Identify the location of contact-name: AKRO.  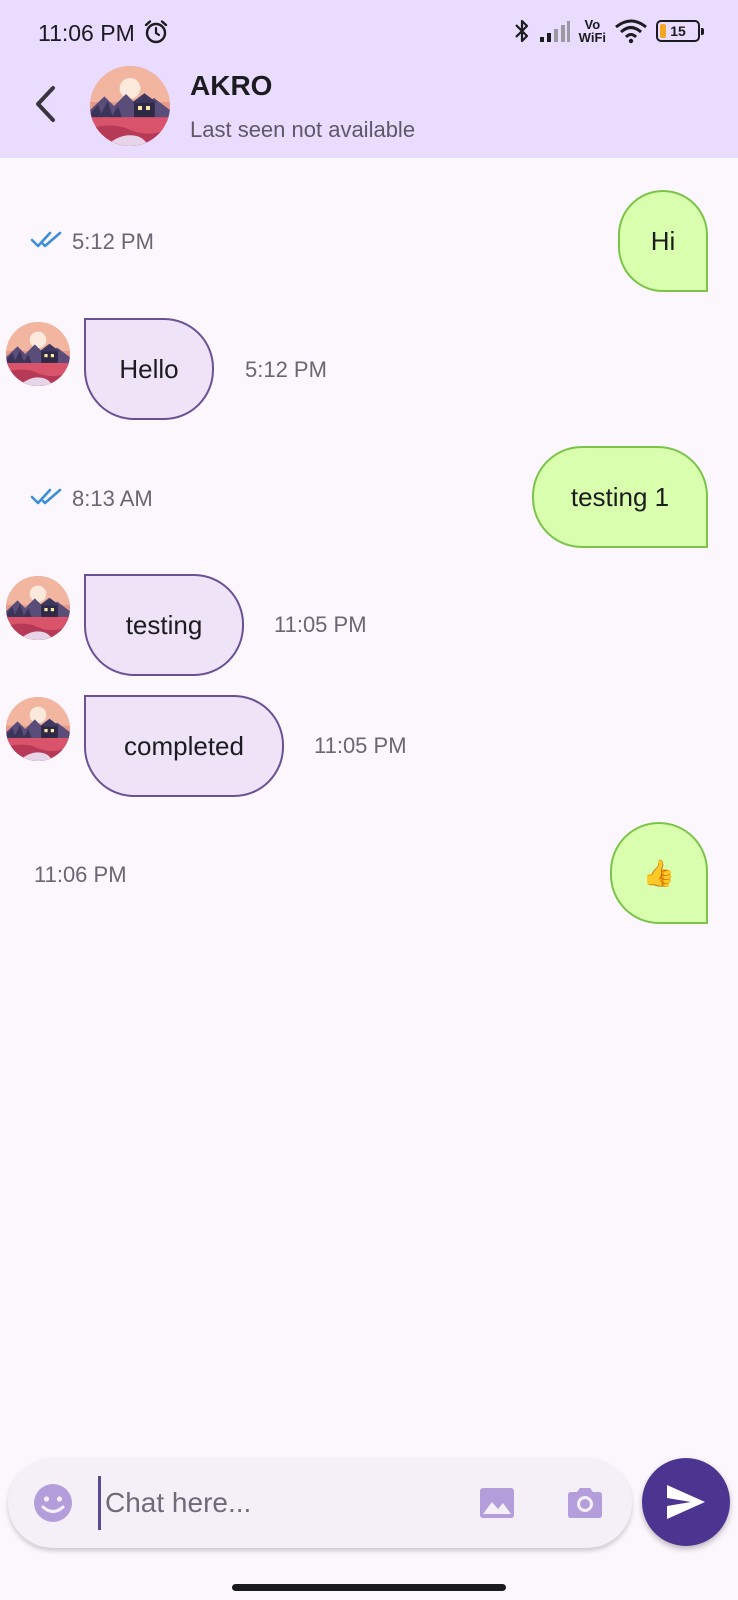
(231, 86).